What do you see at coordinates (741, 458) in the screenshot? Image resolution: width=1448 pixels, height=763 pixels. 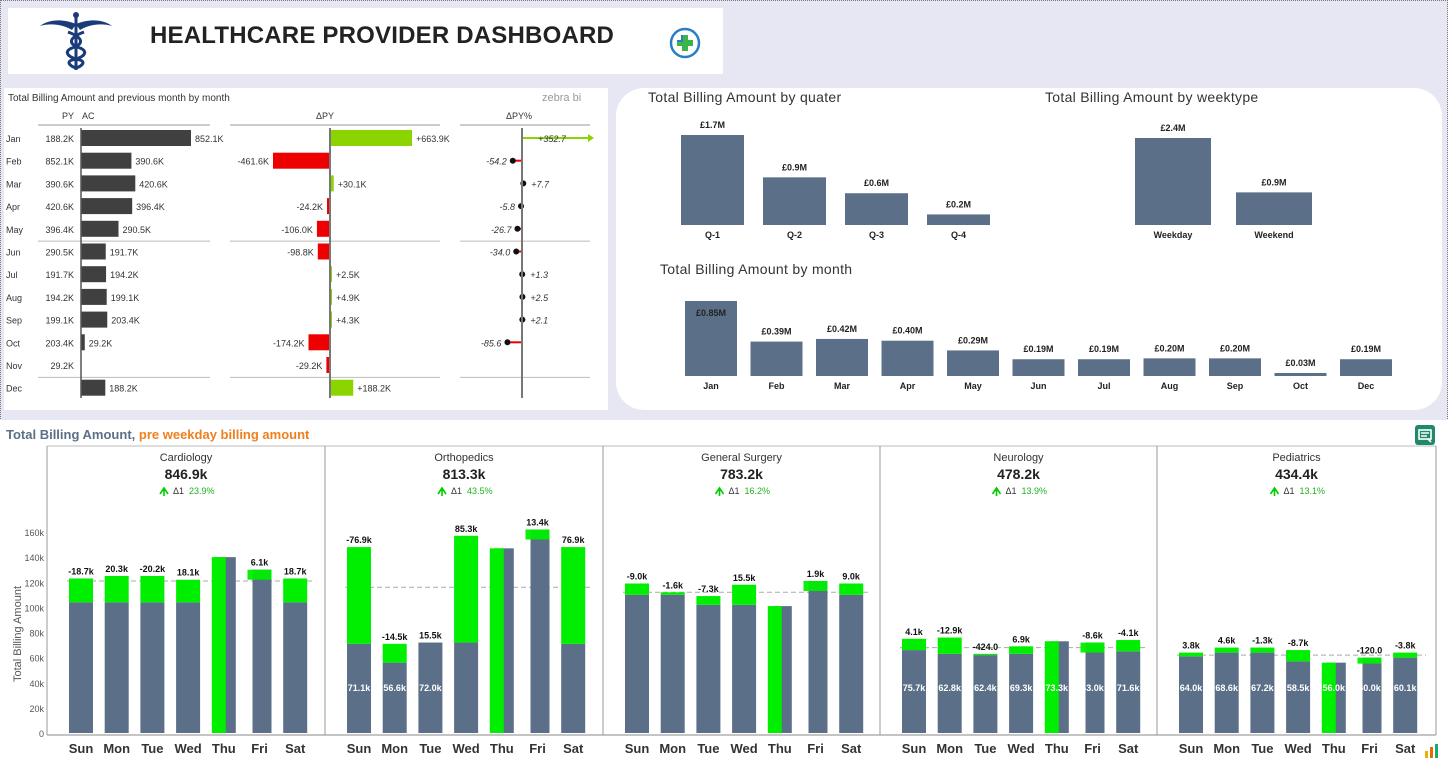 I see `panel-name: General Surgery` at bounding box center [741, 458].